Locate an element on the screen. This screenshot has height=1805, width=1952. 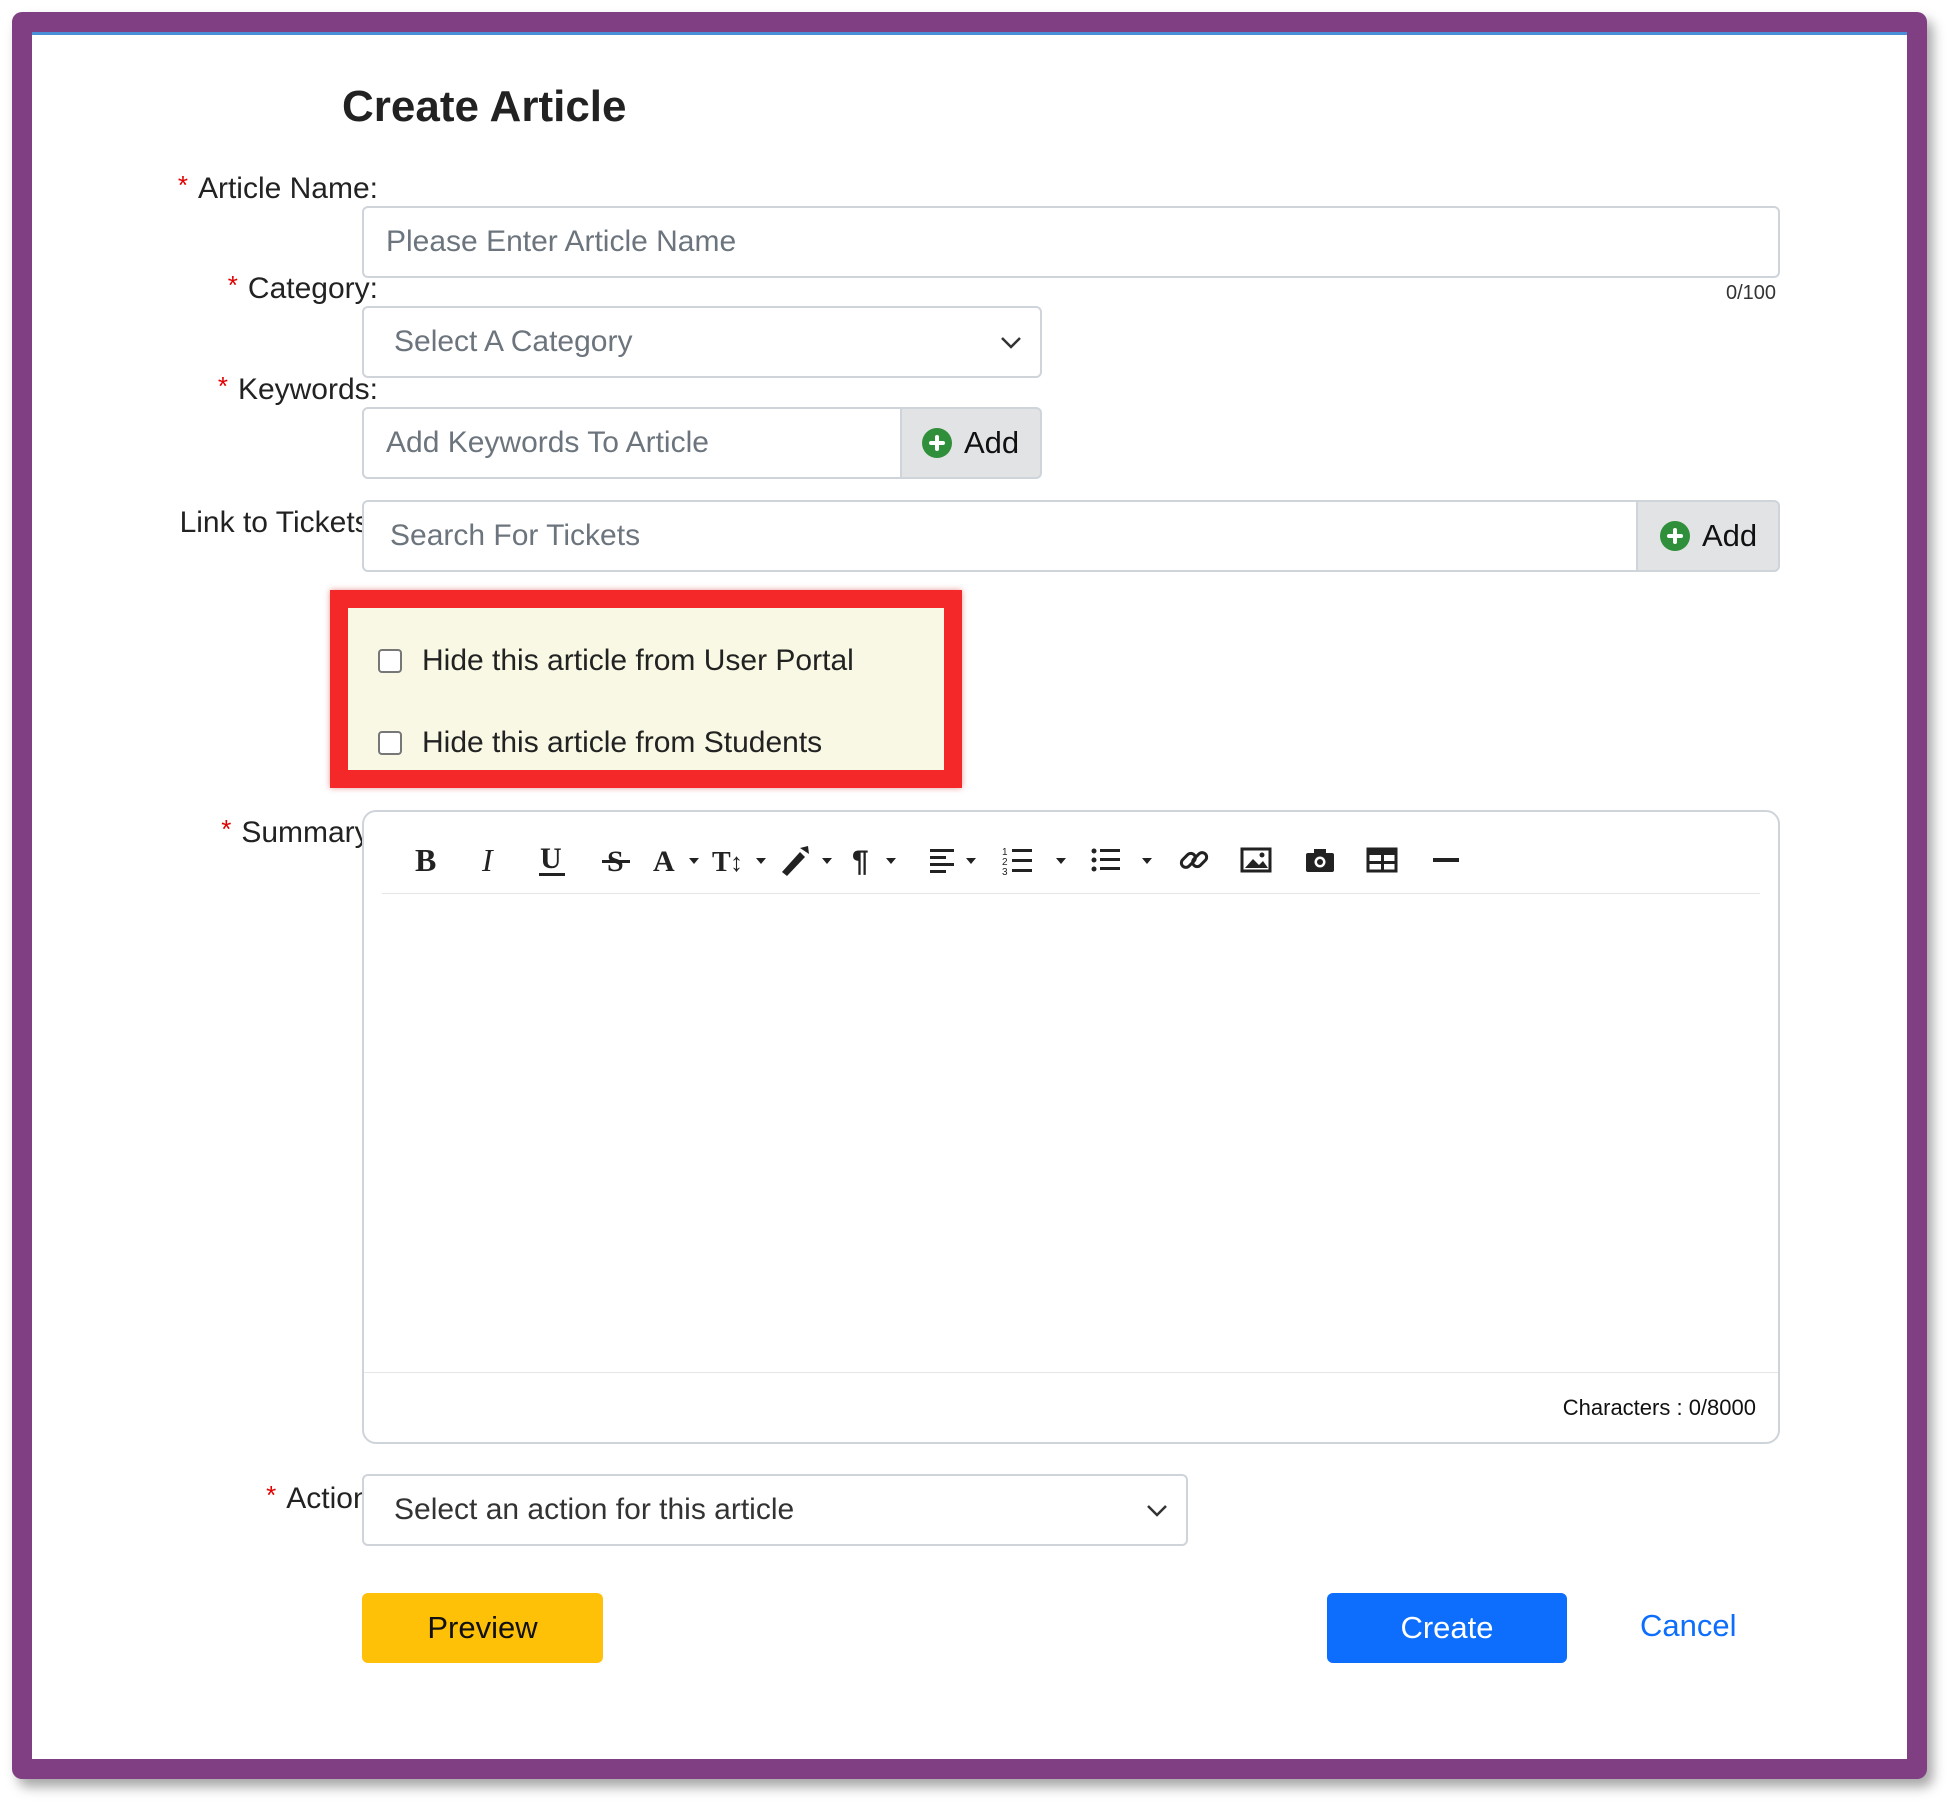
svg-text: U is located at coordinates (551, 858).